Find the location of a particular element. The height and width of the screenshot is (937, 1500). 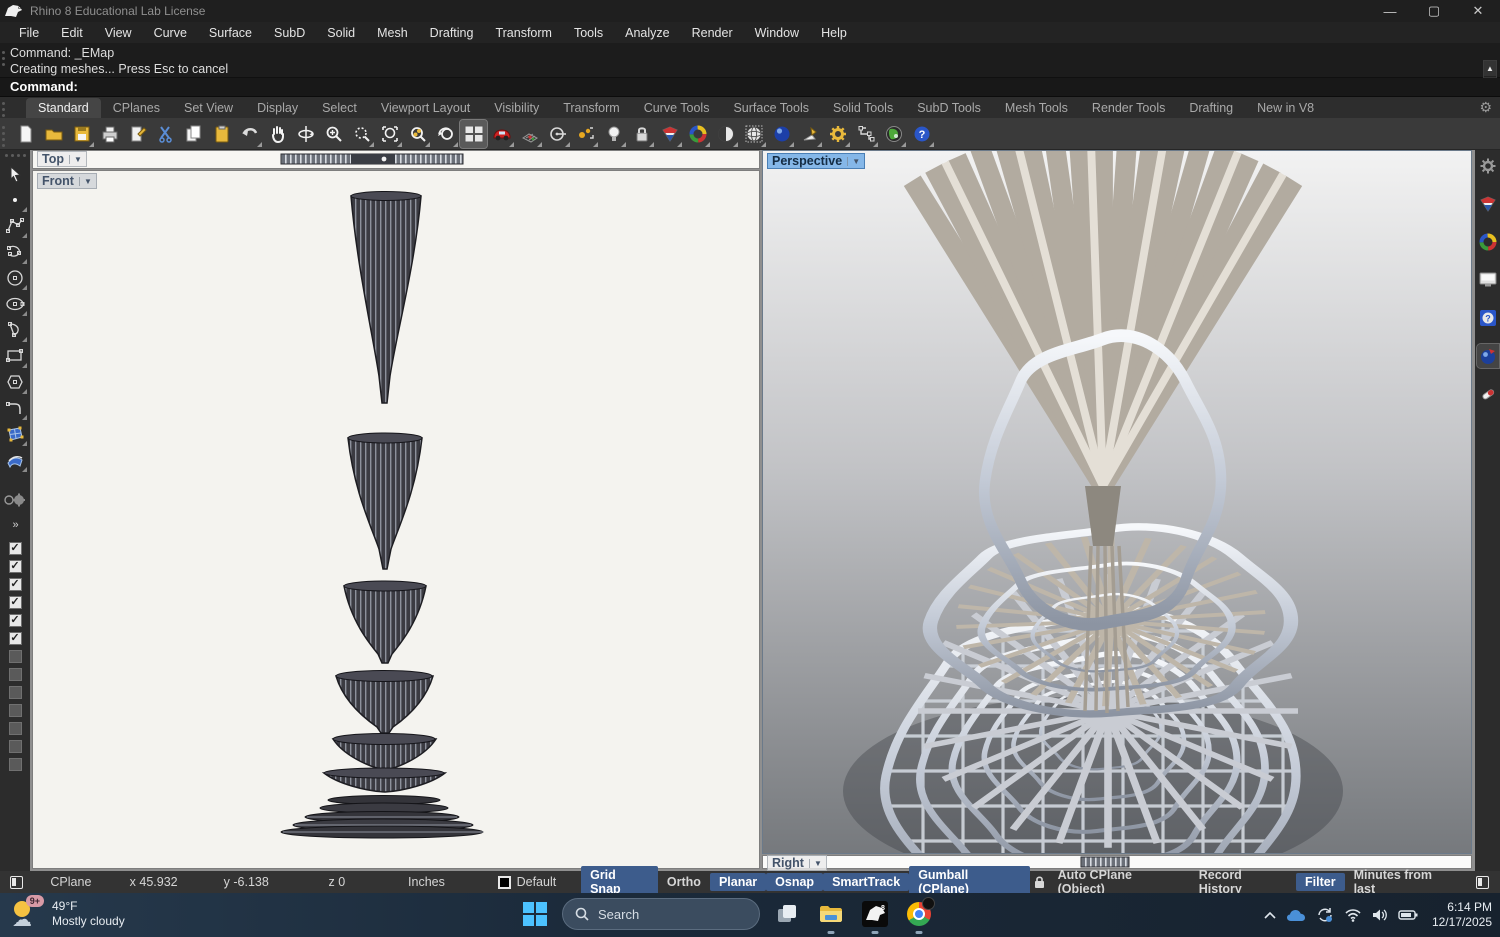

earth-web-icon is located at coordinates (893, 134).